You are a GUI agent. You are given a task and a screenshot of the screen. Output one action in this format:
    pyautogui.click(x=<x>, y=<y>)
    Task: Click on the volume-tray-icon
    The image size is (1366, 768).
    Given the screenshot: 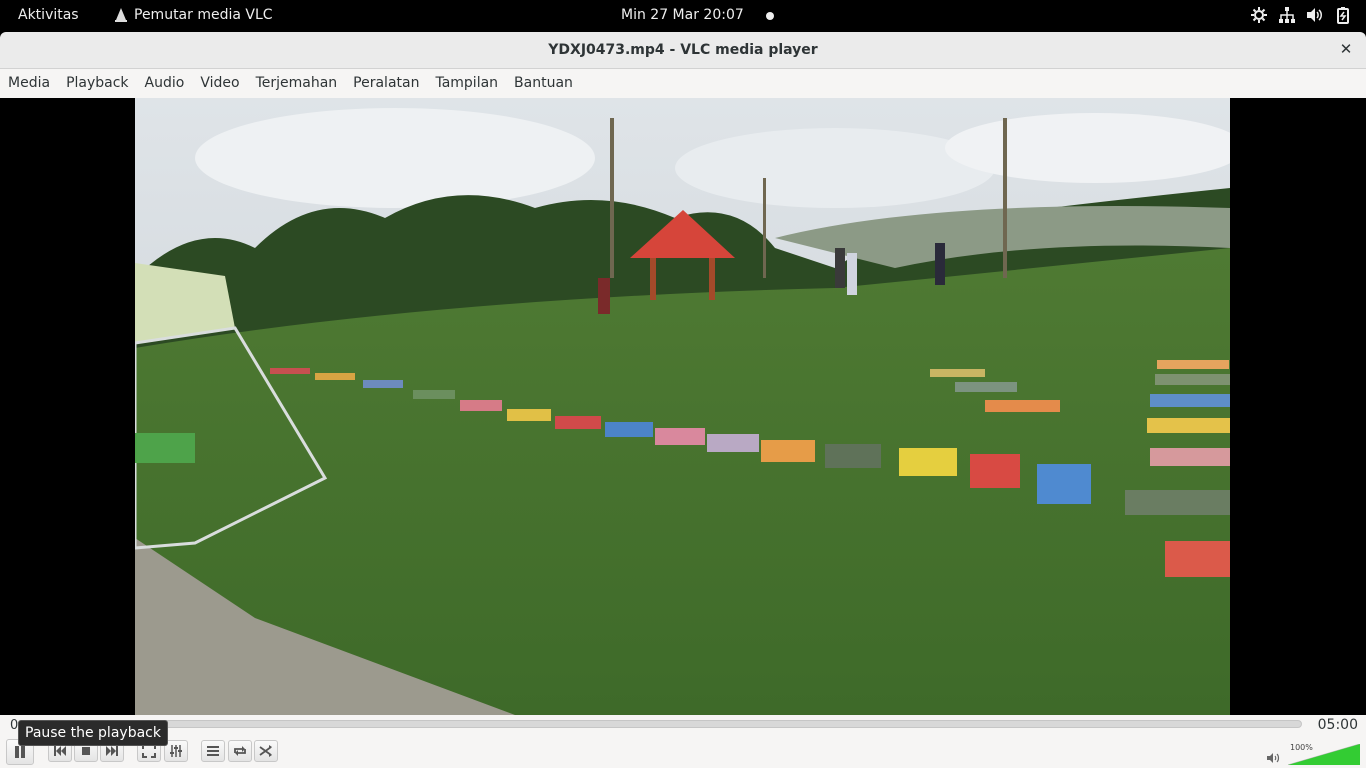 What is the action you would take?
    pyautogui.click(x=1315, y=15)
    